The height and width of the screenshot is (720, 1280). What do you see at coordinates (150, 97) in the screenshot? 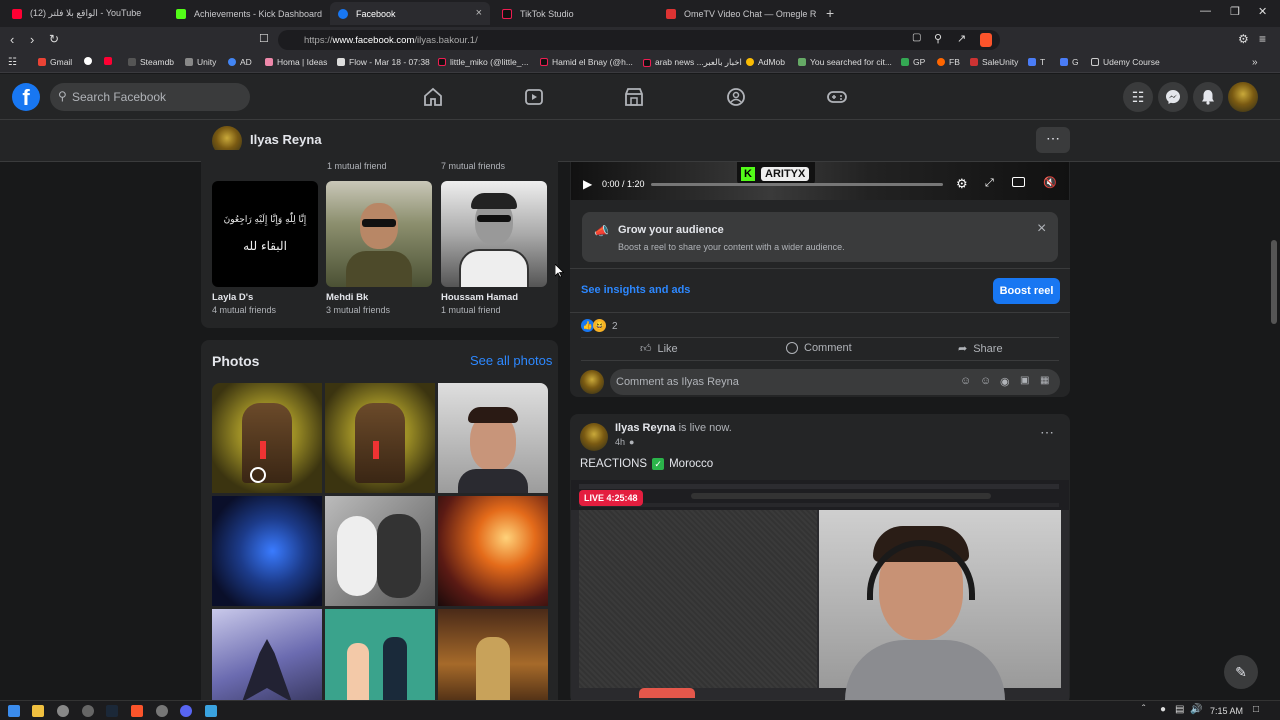
I see `search-input: ⚲ Search Facebook` at bounding box center [150, 97].